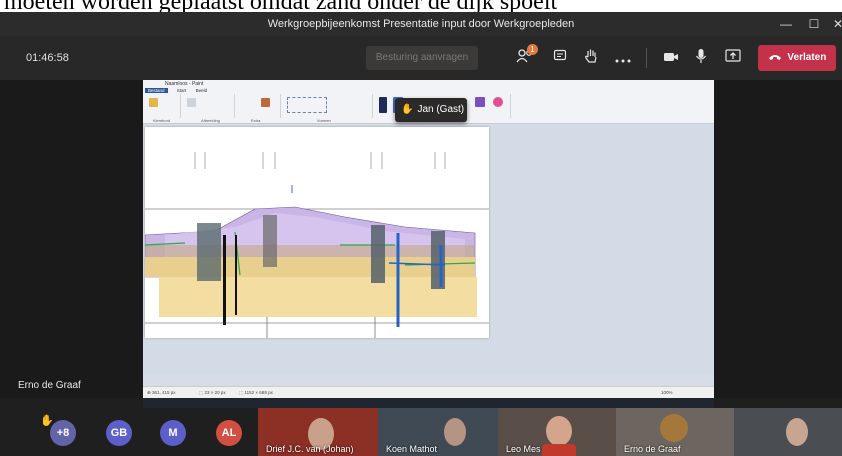 This screenshot has width=842, height=456. I want to click on ribbon-label-tools: Extra, so click(256, 120).